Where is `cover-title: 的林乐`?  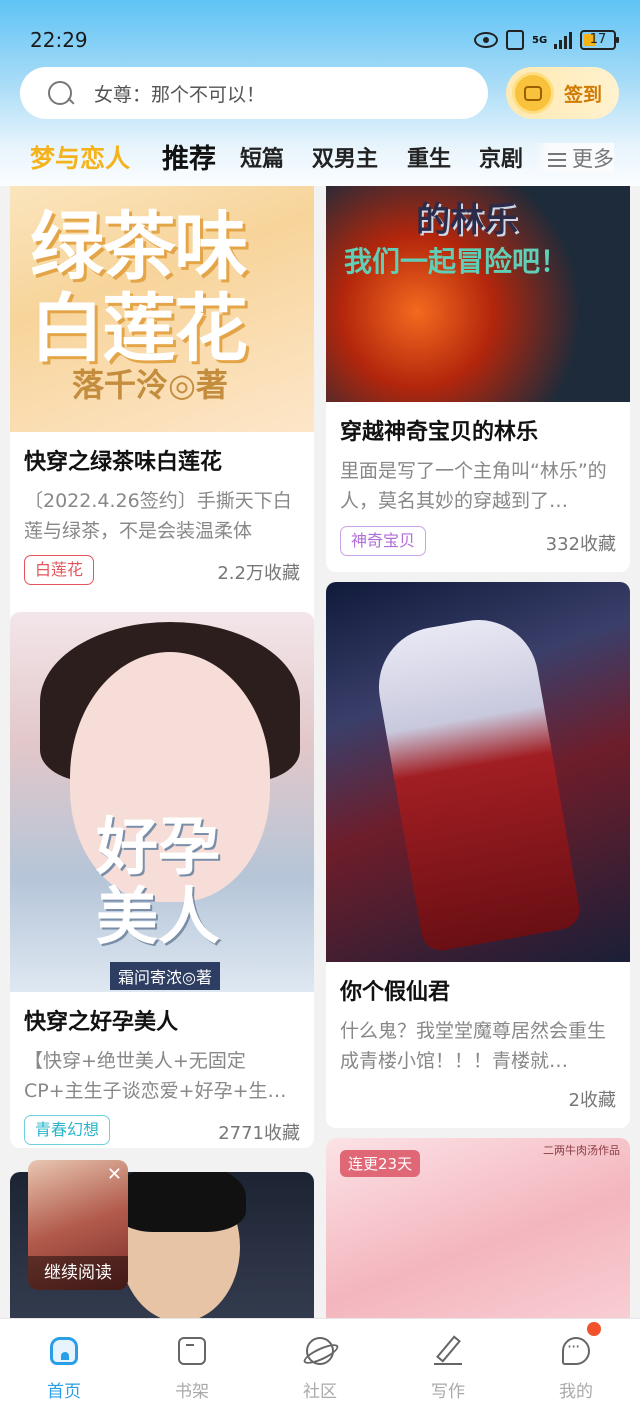 cover-title: 的林乐 is located at coordinates (467, 220).